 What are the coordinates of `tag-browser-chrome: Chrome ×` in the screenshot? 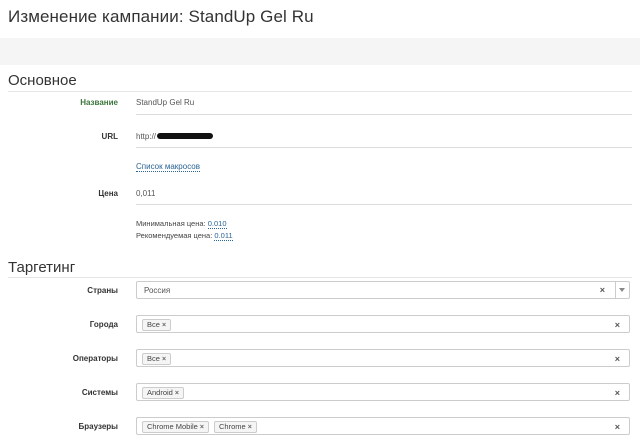 It's located at (235, 427).